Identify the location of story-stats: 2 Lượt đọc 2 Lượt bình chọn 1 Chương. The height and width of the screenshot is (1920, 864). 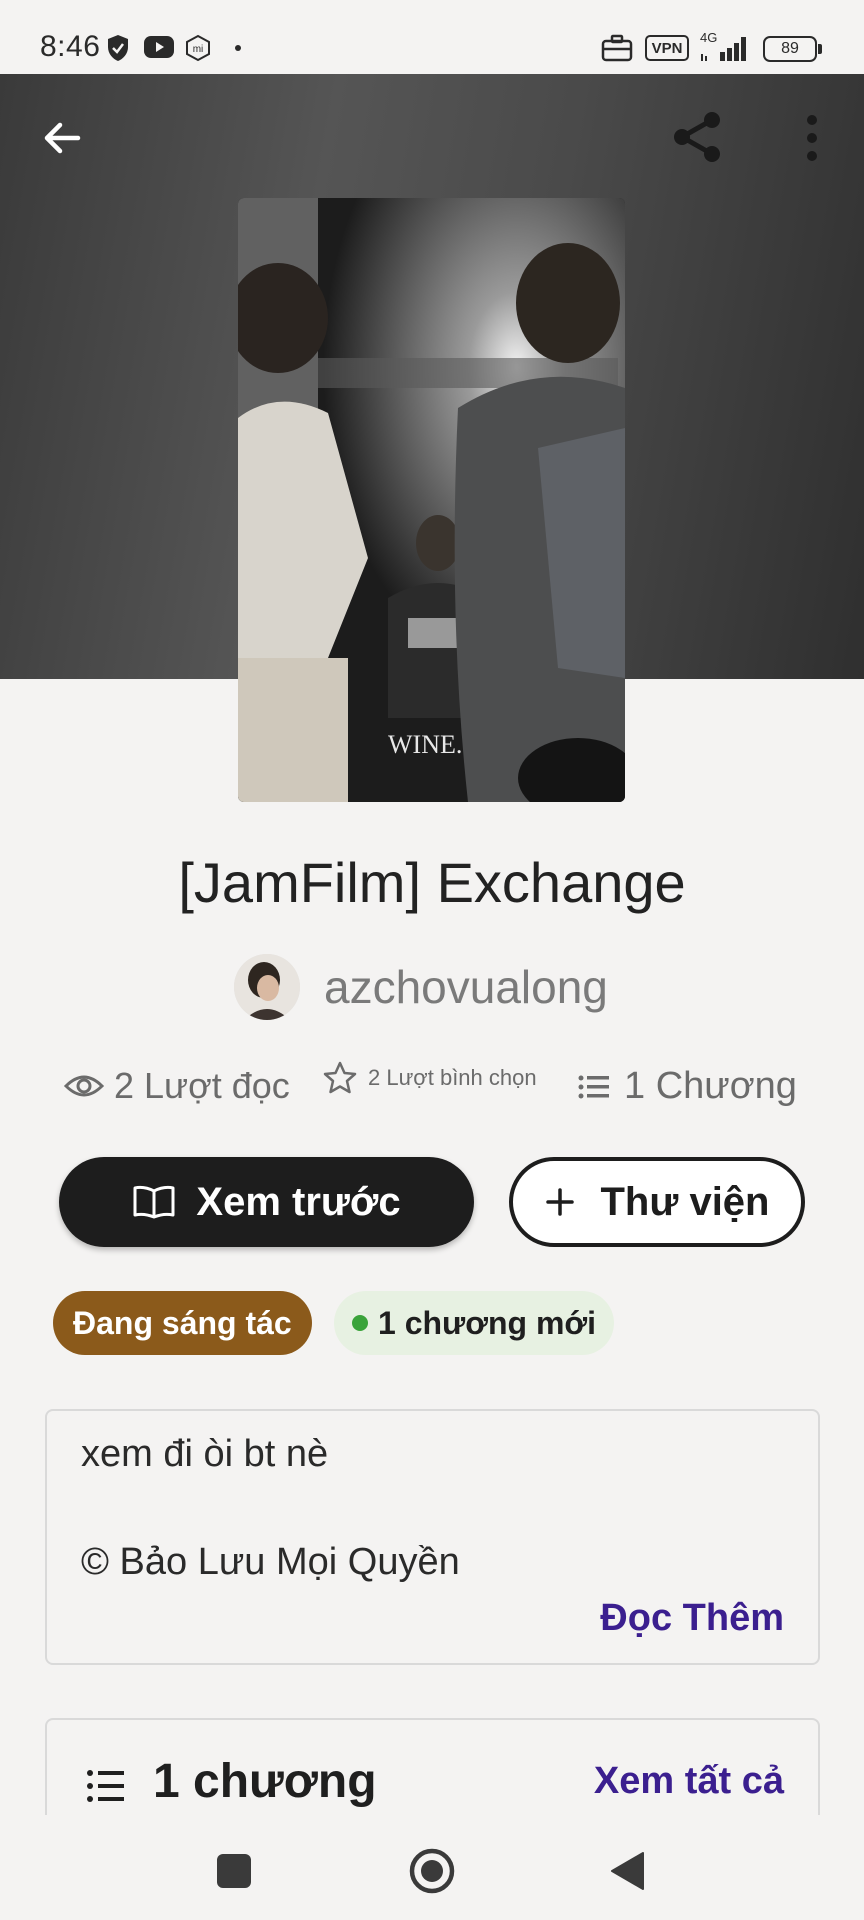
(432, 1090).